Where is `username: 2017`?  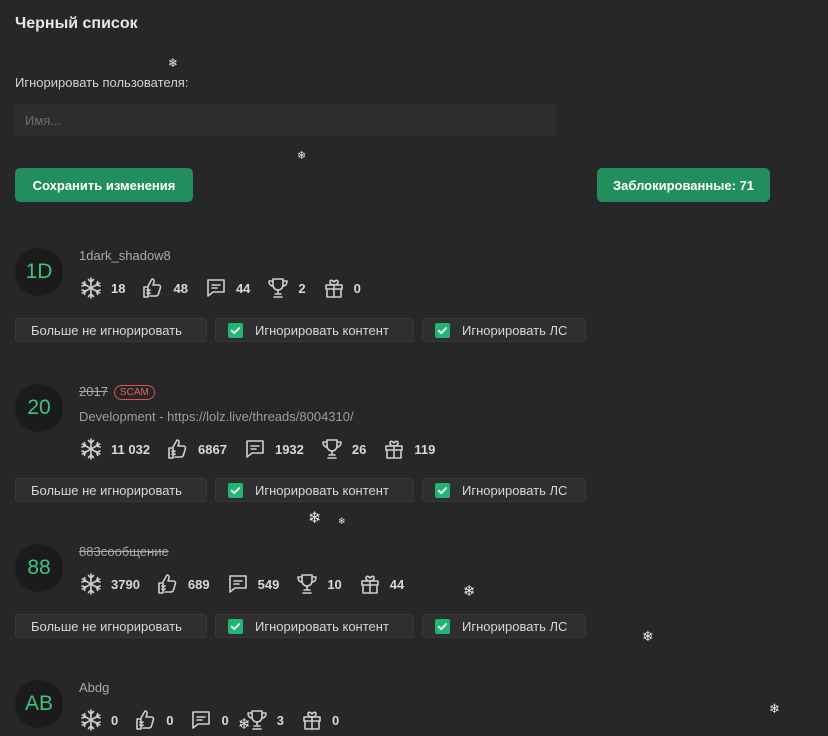 username: 2017 is located at coordinates (93, 391).